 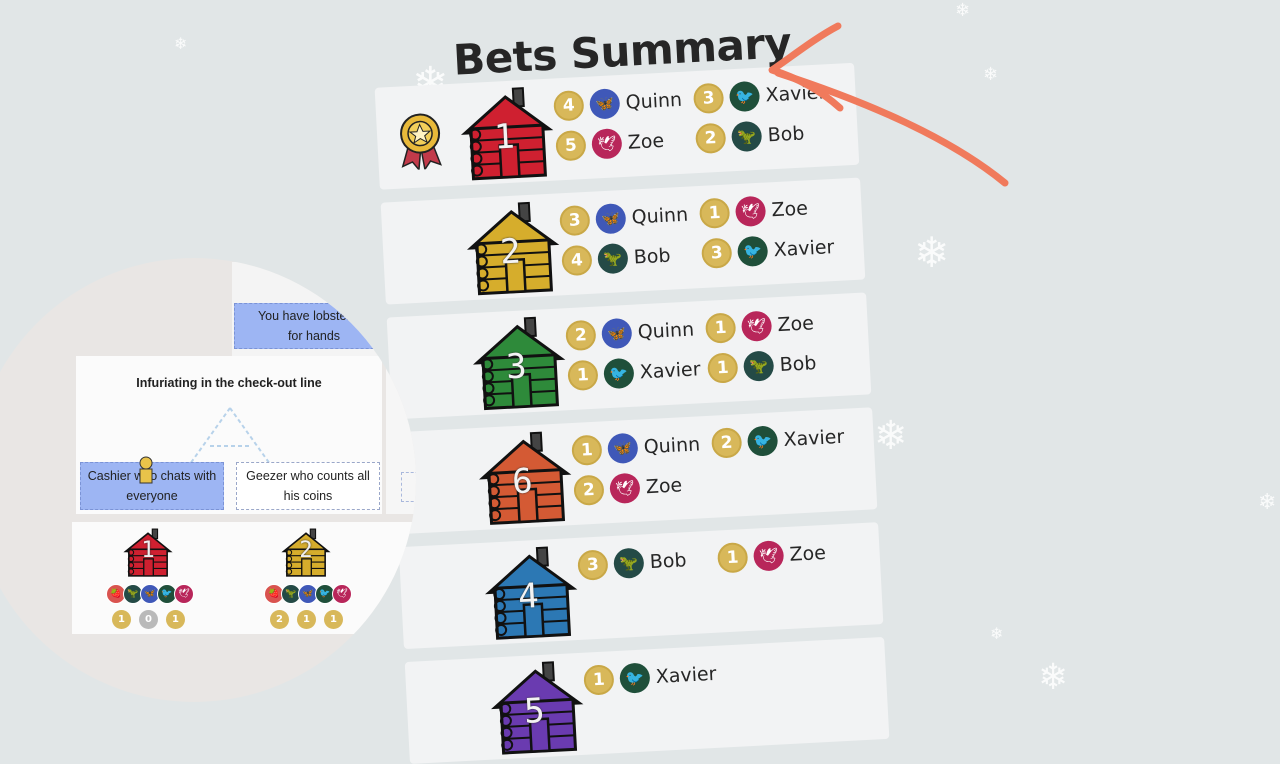 I want to click on house-icon: 5, so click(x=537, y=708).